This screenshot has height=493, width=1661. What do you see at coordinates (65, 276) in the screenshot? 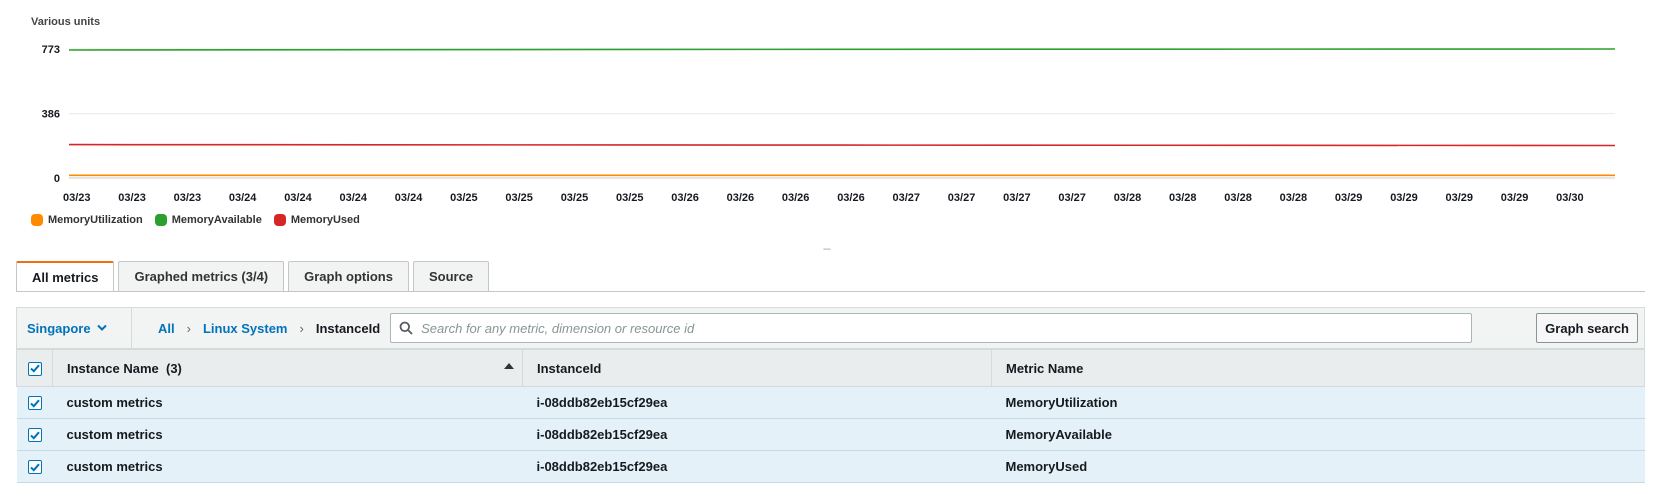
I see `tab-all-metrics: All metrics` at bounding box center [65, 276].